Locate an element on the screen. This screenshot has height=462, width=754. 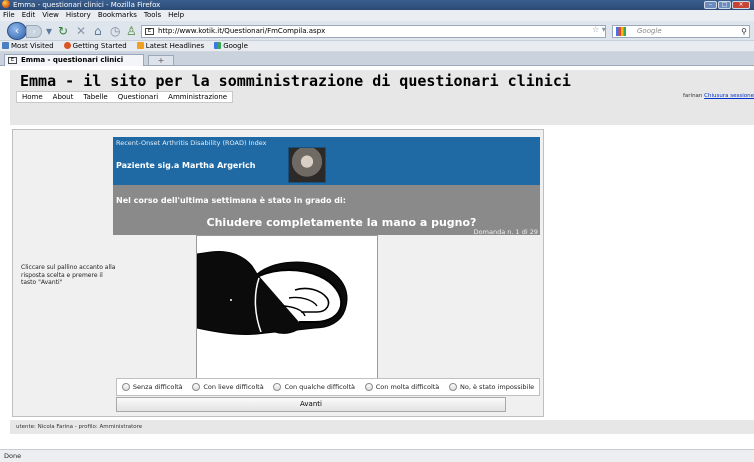
menu-edit: Edit is located at coordinates (29, 15).